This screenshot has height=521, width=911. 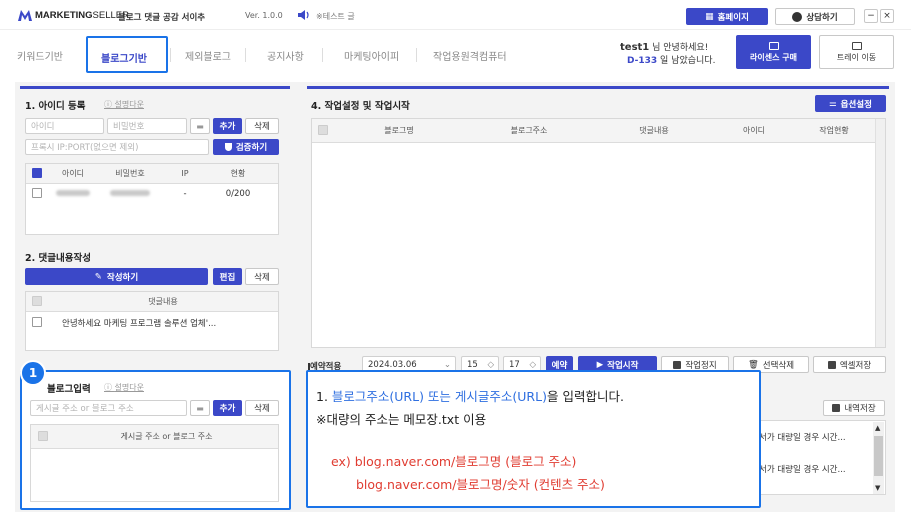 What do you see at coordinates (709, 16) in the screenshot?
I see `home-icon: ▦` at bounding box center [709, 16].